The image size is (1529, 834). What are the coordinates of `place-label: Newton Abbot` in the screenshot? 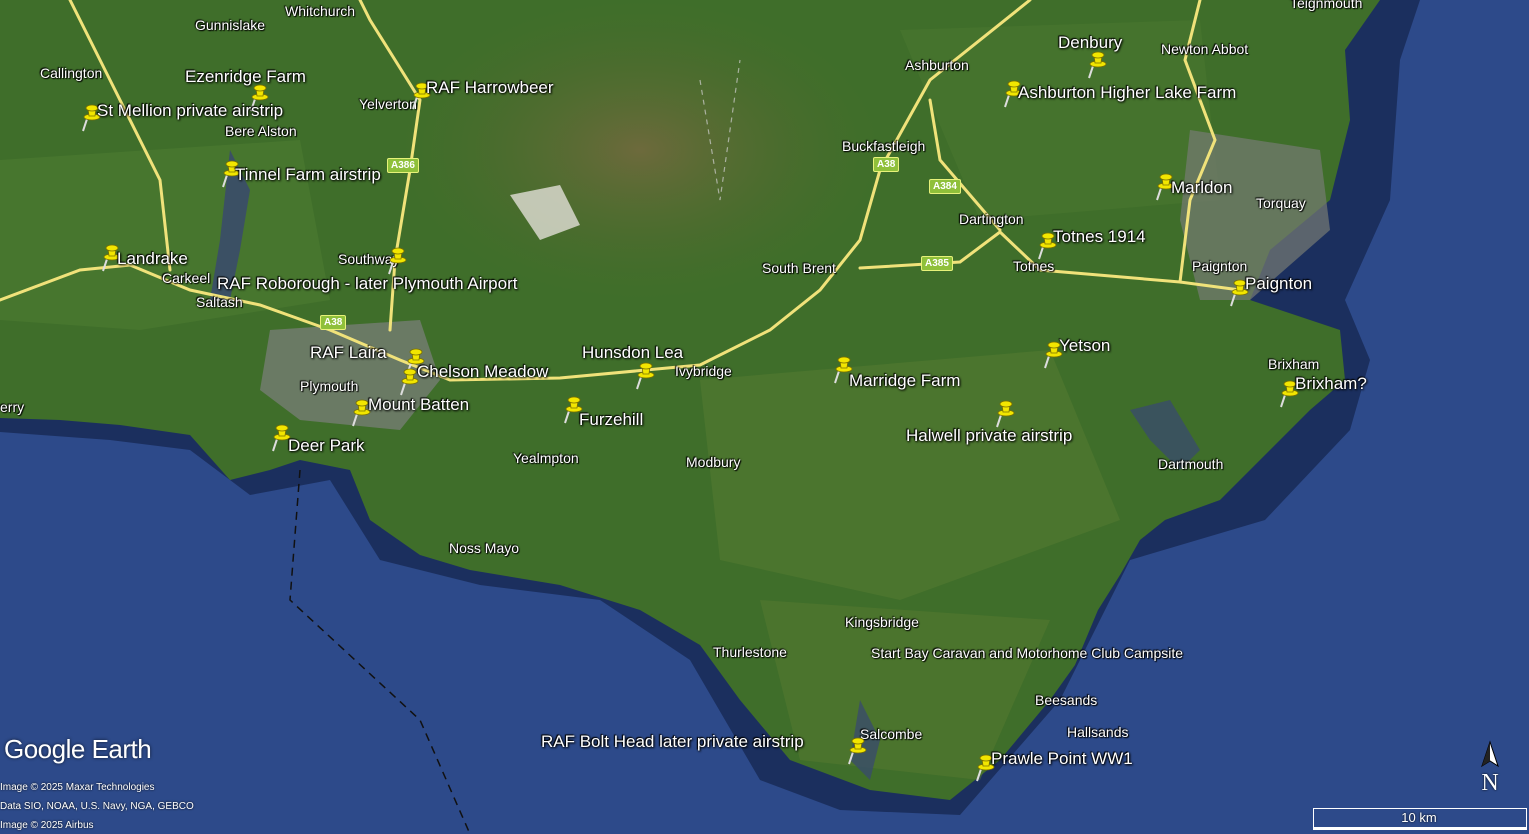 It's located at (1205, 49).